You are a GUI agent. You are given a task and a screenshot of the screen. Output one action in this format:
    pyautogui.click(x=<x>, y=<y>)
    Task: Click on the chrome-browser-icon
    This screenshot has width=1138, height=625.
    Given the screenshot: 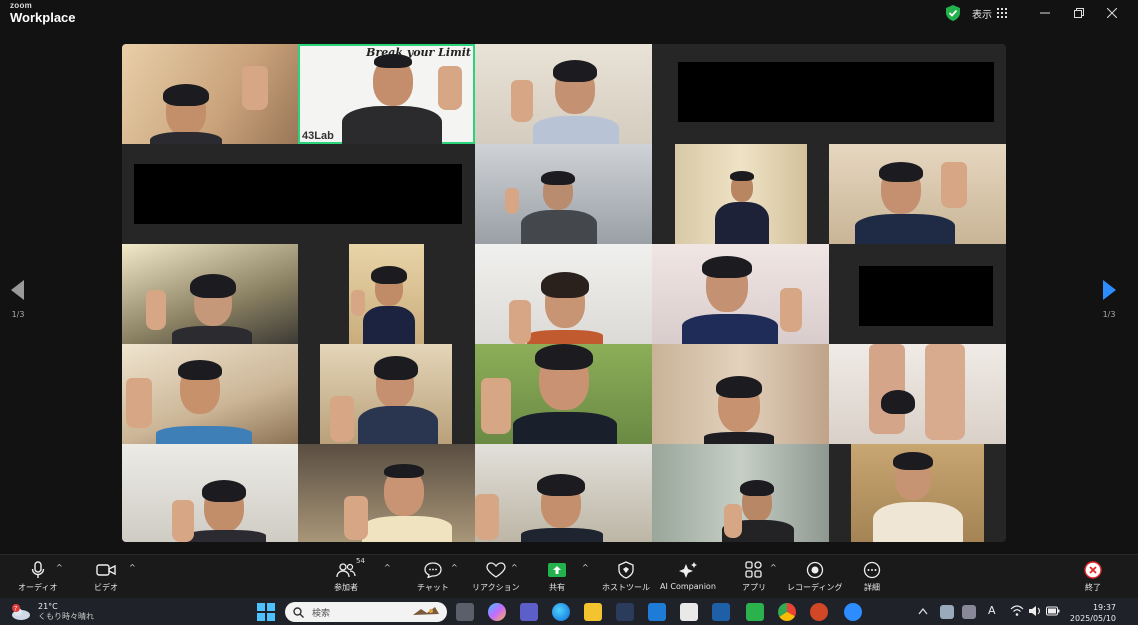 What is the action you would take?
    pyautogui.click(x=787, y=612)
    